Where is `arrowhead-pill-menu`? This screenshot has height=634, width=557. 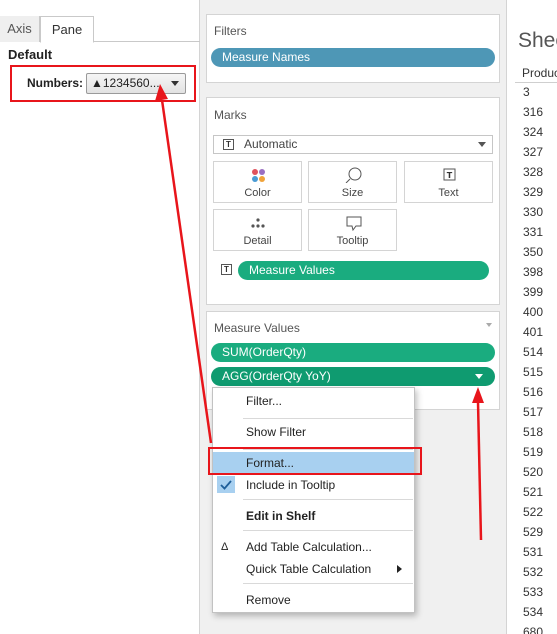
arrowhead-pill-menu is located at coordinates (478, 395).